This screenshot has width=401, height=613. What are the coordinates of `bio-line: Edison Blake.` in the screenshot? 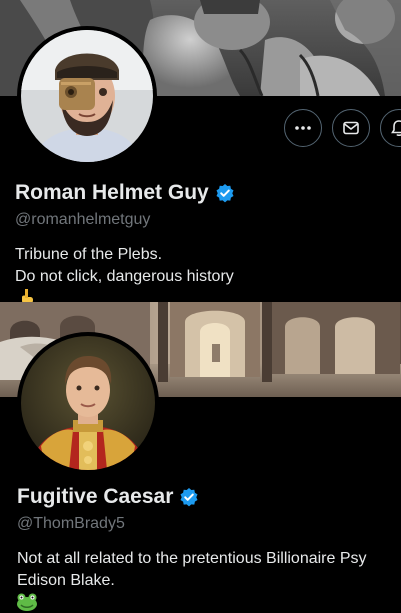 It's located at (66, 580).